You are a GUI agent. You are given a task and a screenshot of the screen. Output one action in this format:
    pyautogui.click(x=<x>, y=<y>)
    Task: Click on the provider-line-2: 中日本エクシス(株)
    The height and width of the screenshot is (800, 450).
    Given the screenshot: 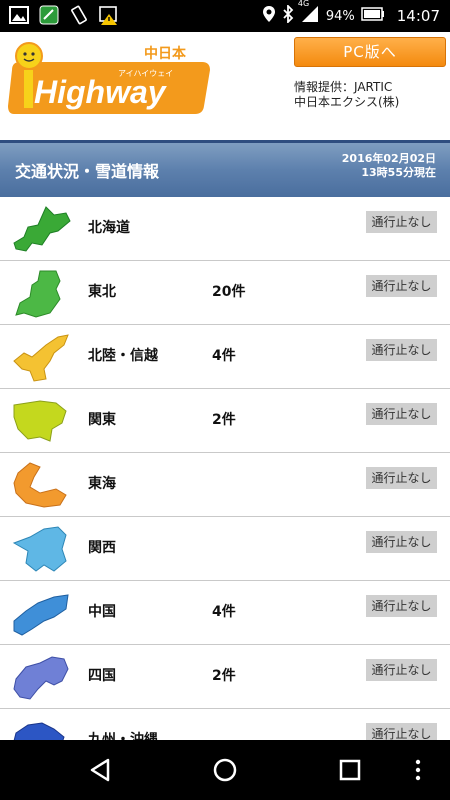 What is the action you would take?
    pyautogui.click(x=347, y=102)
    